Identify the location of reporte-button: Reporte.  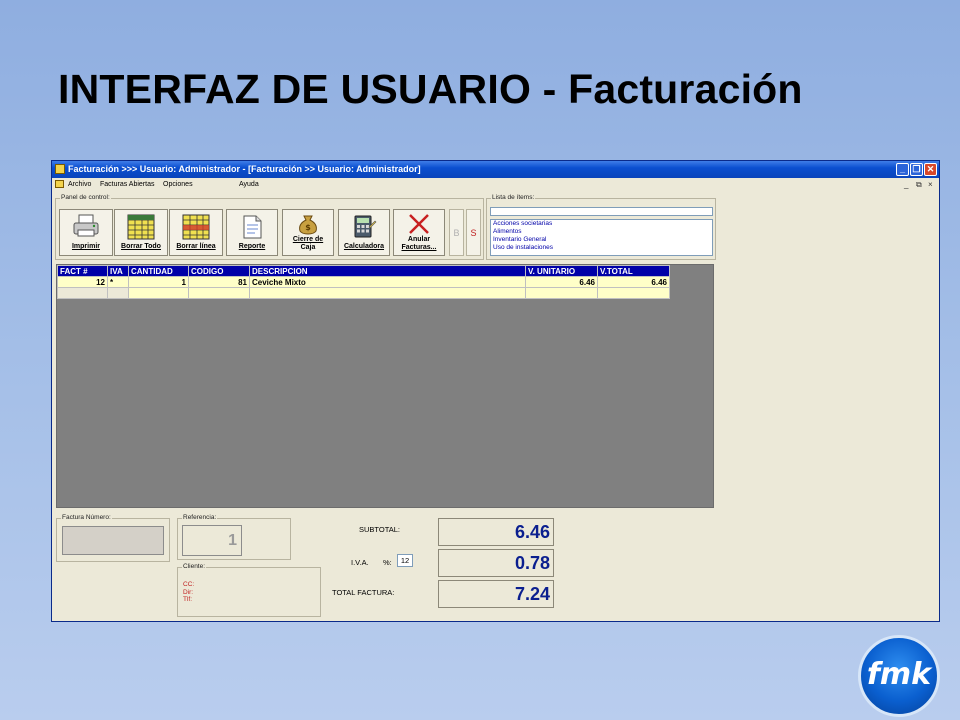
(252, 232).